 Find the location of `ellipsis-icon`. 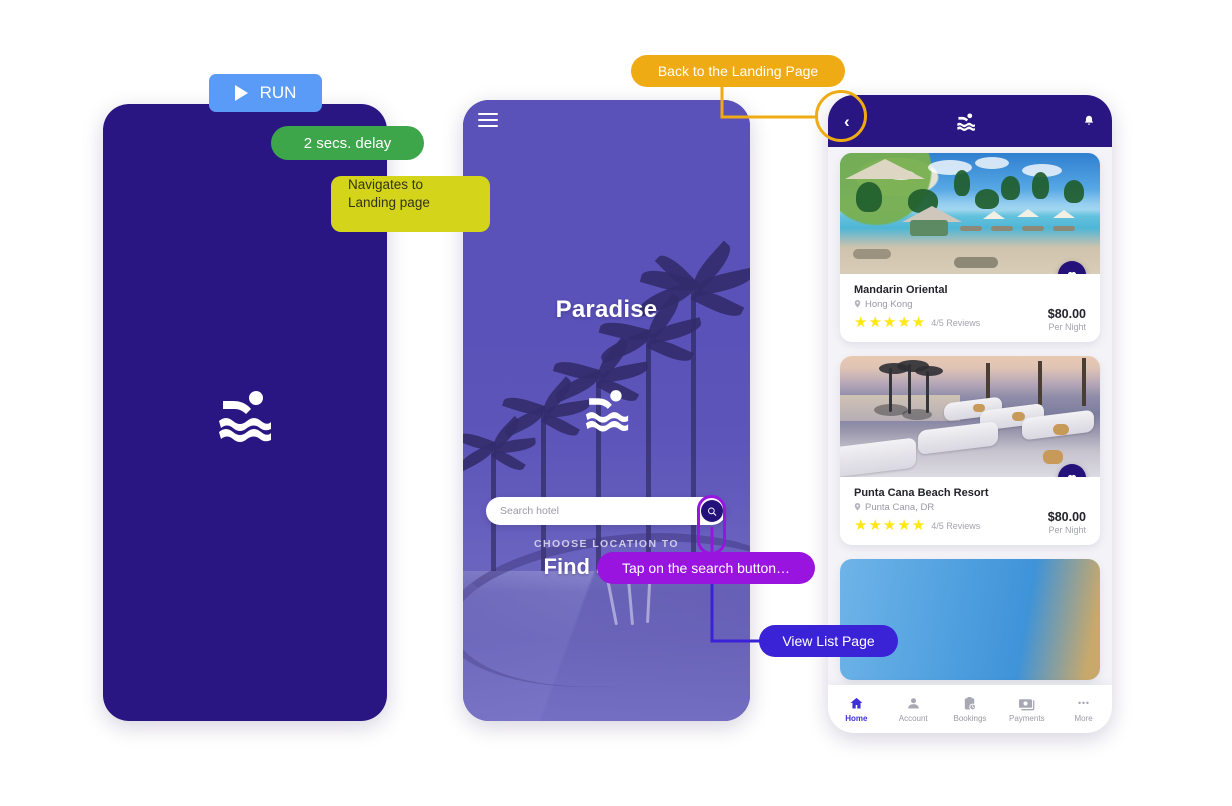

ellipsis-icon is located at coordinates (1083, 702).